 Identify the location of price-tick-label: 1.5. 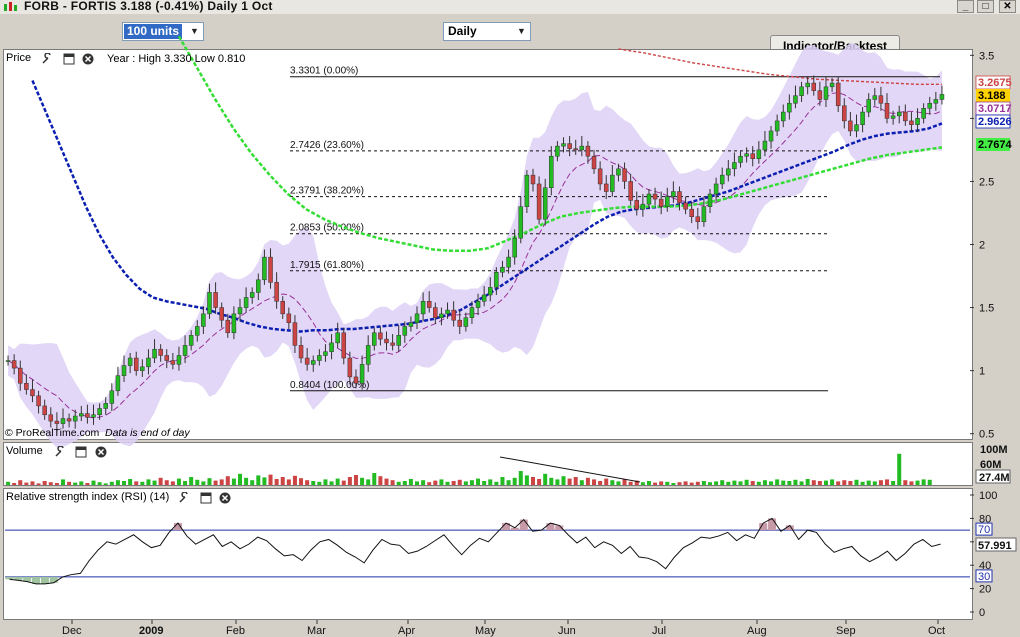
(986, 309).